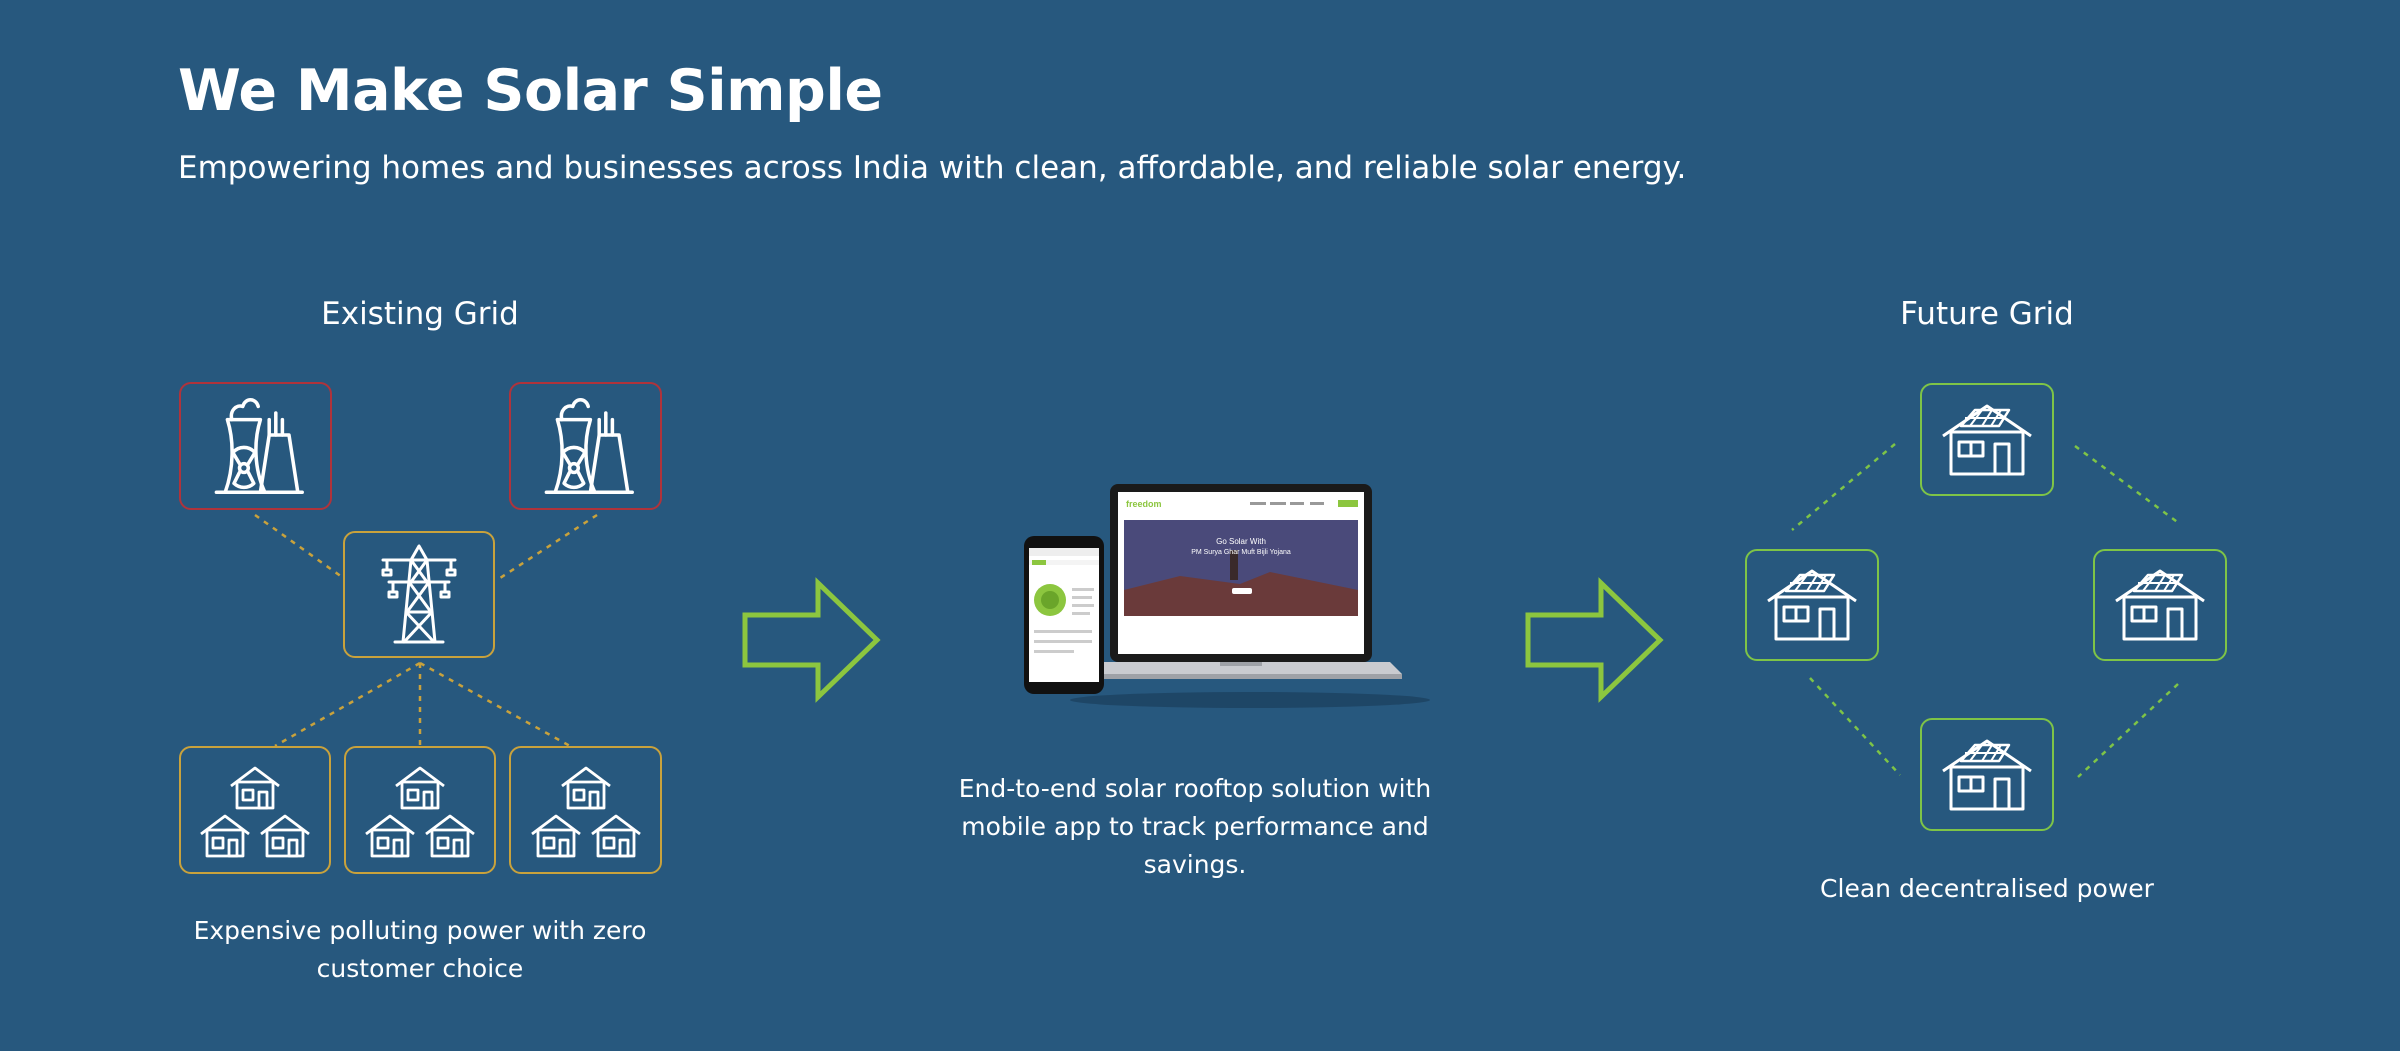 The image size is (2400, 1051). I want to click on laptop-hero-line2: PM Surya Ghar Muft Bijli Yojana, so click(1241, 552).